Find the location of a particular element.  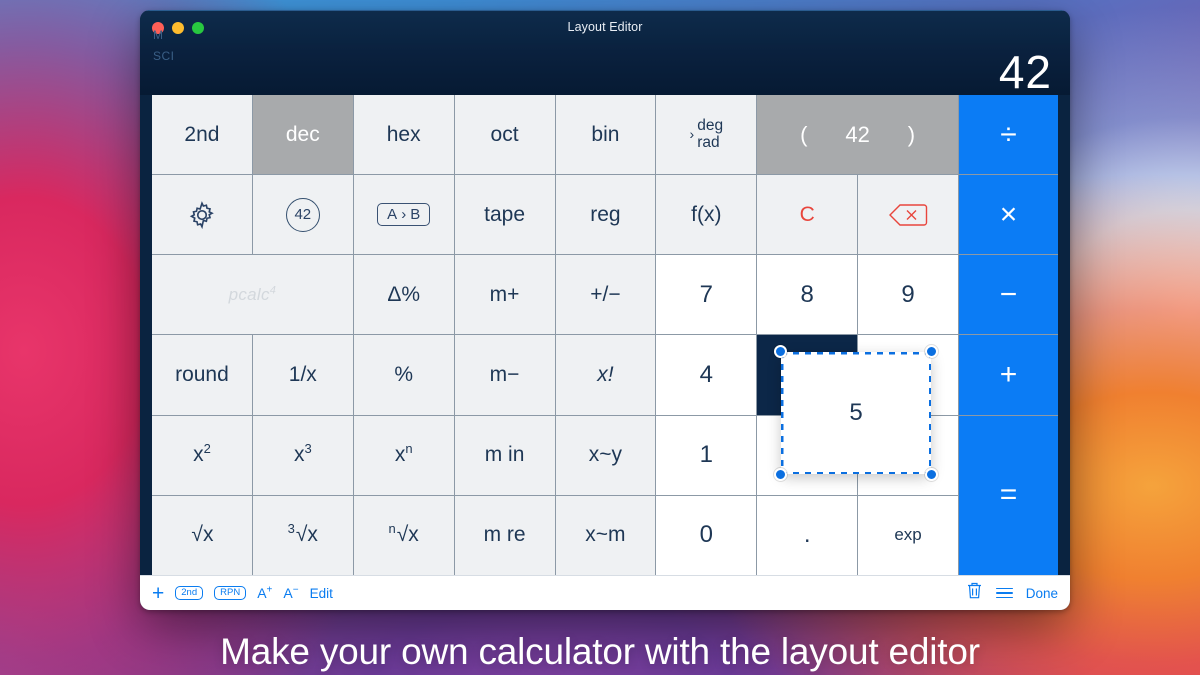

key-cube-root: 3√x is located at coordinates (302, 535).